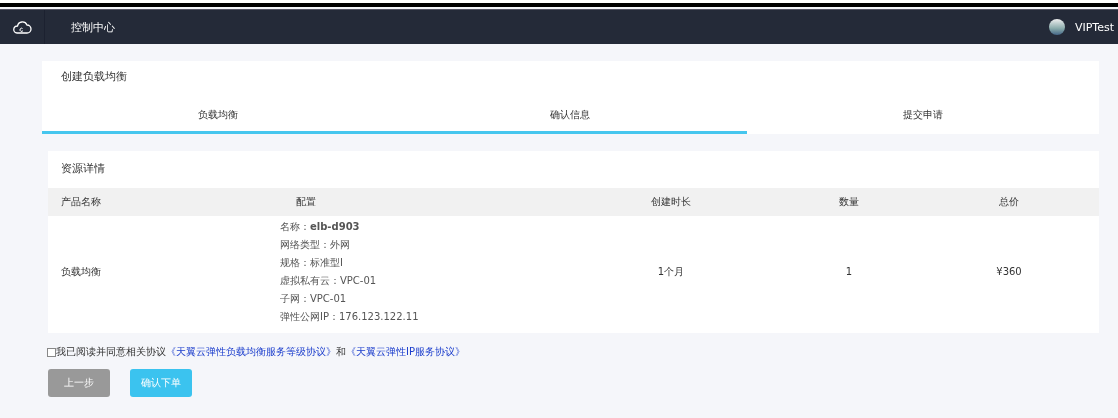  What do you see at coordinates (341, 352) in the screenshot?
I see `conjunction: 和` at bounding box center [341, 352].